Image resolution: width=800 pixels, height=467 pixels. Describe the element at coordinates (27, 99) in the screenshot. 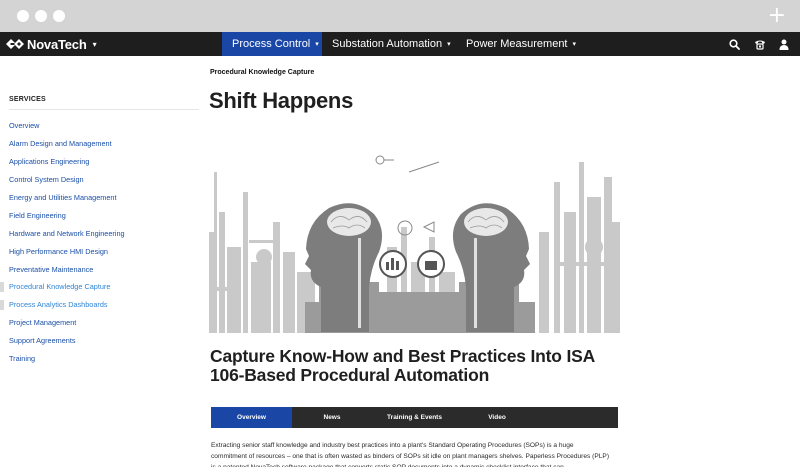

I see `sidebar-heading: SERVICES` at that location.